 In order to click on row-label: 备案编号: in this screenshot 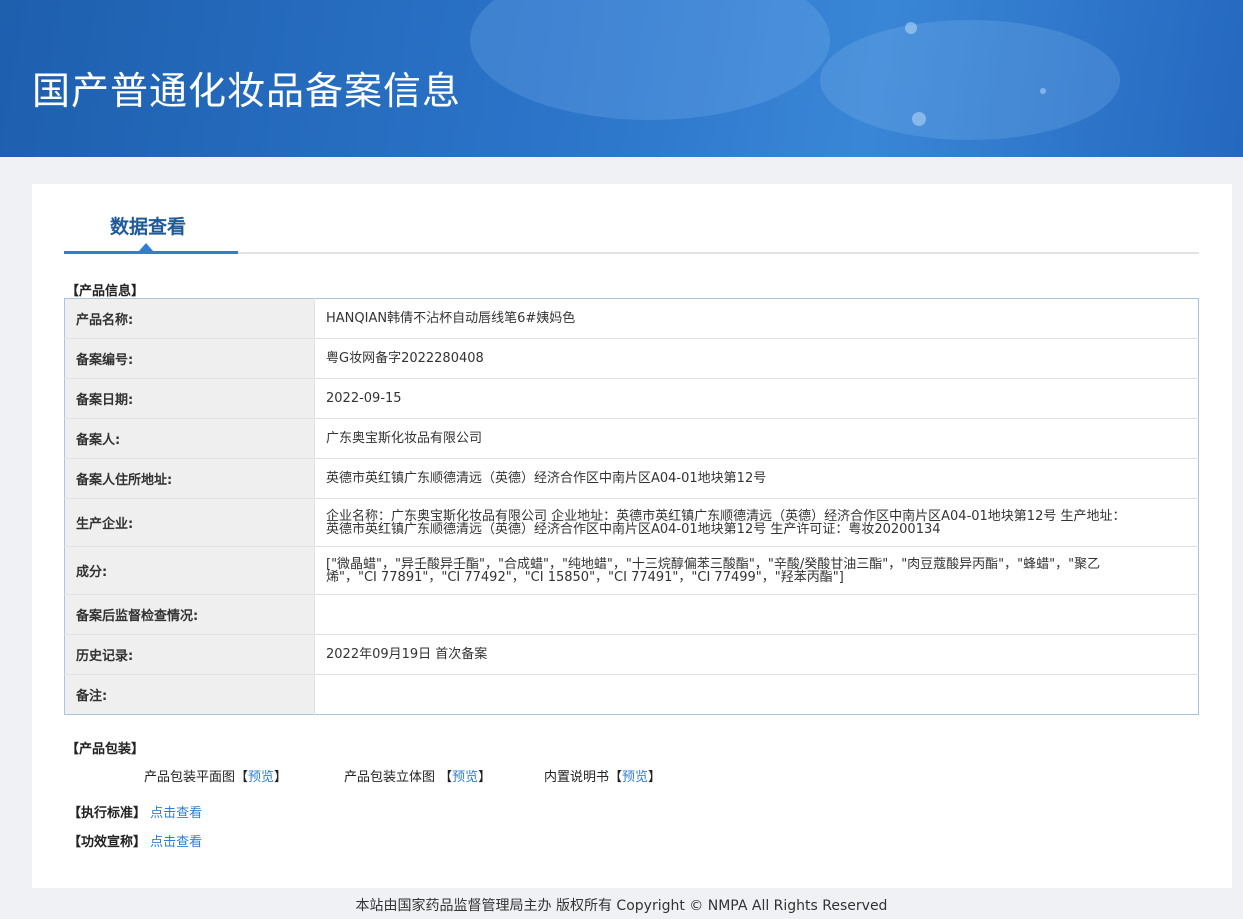, I will do `click(189, 358)`.